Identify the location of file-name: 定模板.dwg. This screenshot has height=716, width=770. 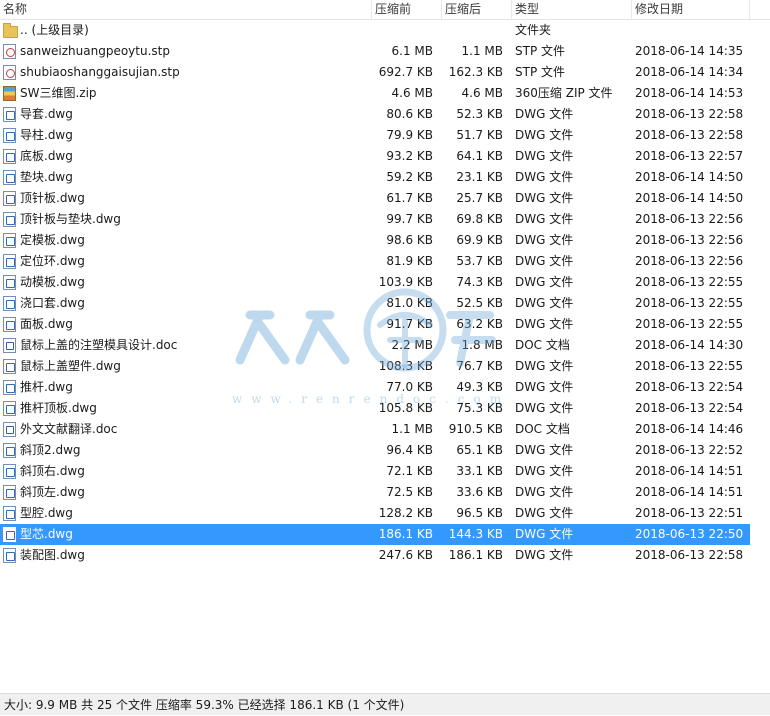
(52, 240).